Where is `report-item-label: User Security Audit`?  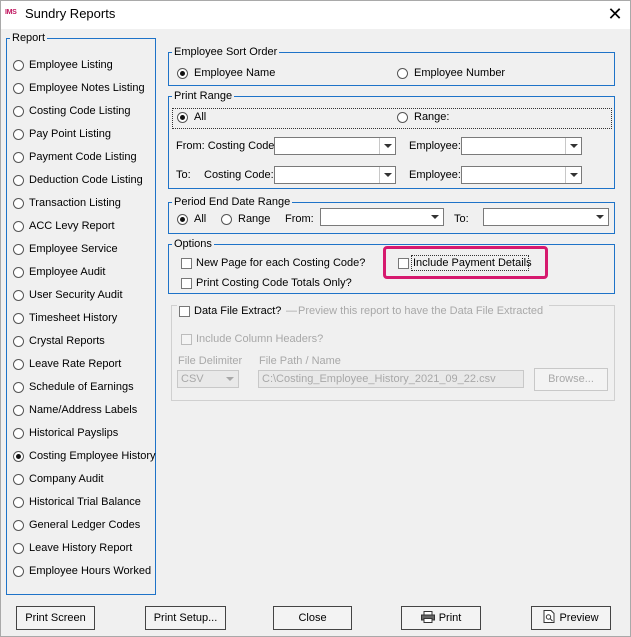
report-item-label: User Security Audit is located at coordinates (76, 295).